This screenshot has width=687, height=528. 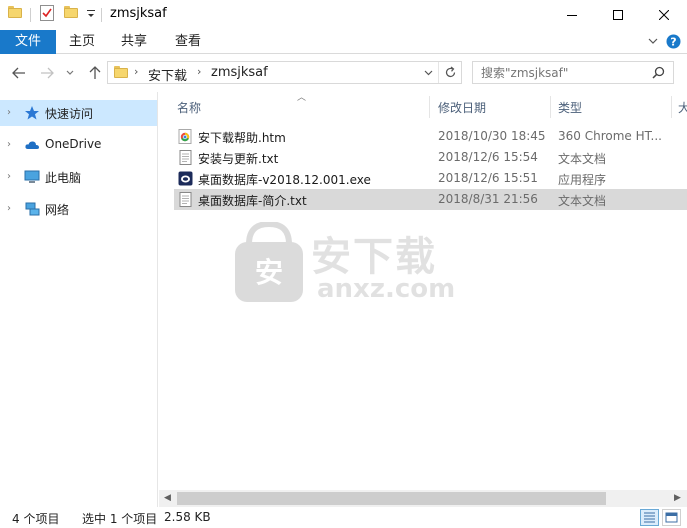 What do you see at coordinates (343, 42) in the screenshot?
I see `ribbon-tabs: 文件 主页 共享 查看 ?` at bounding box center [343, 42].